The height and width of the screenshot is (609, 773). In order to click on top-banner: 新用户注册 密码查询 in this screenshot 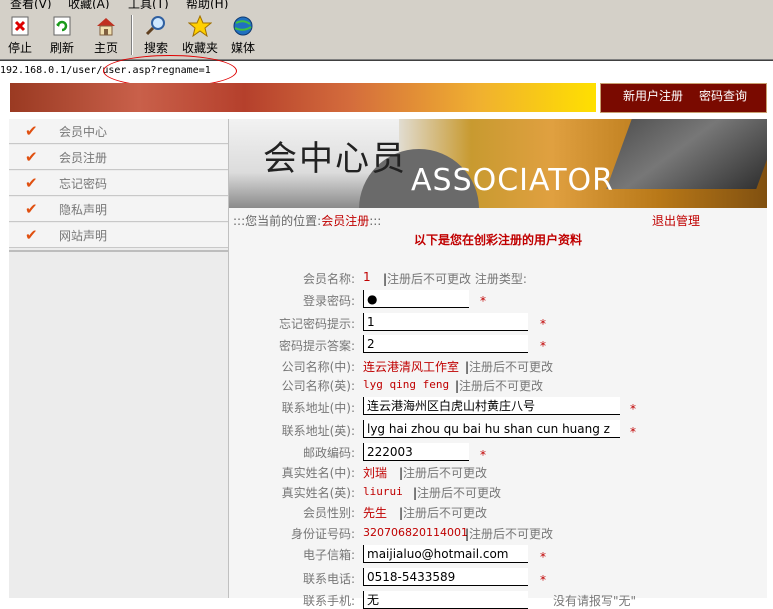, I will do `click(386, 100)`.